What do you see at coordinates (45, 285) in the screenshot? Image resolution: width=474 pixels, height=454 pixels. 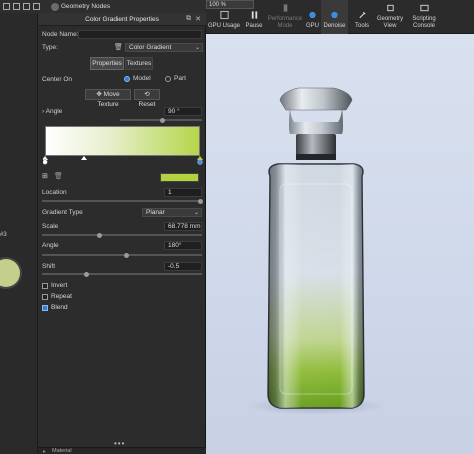 I see `checkbox-unchecked-icon` at bounding box center [45, 285].